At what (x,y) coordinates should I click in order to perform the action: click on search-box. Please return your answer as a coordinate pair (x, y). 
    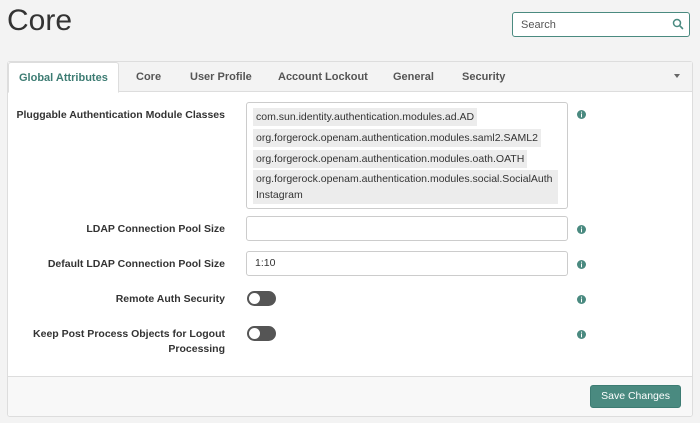
    Looking at the image, I should click on (601, 24).